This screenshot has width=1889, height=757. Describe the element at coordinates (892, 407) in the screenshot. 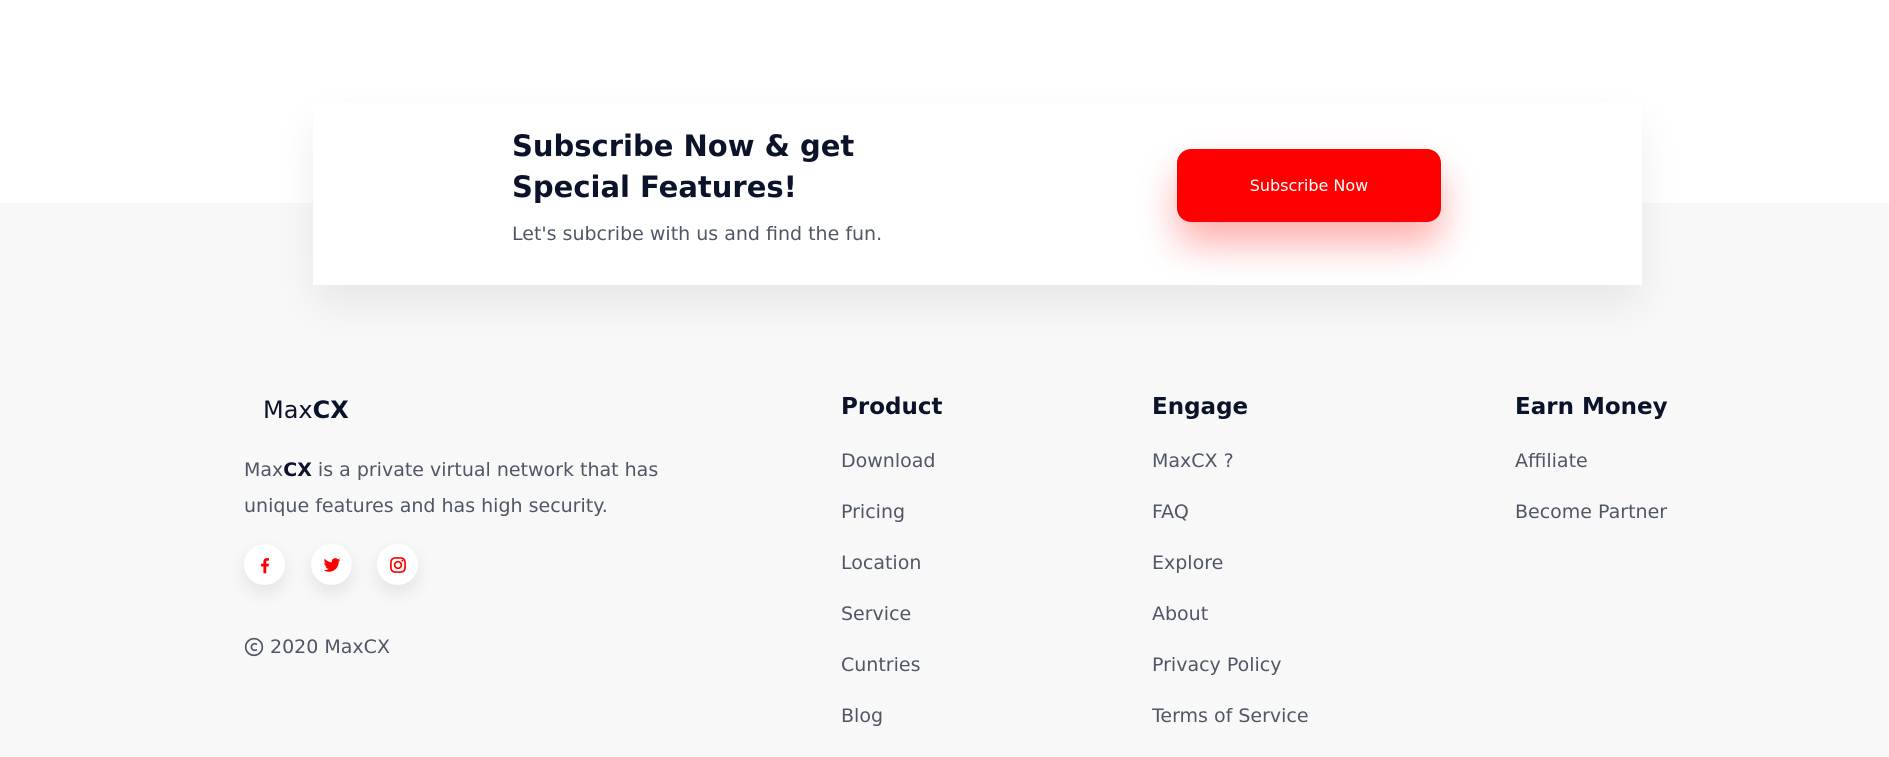

I see `product-column-title: Product` at that location.